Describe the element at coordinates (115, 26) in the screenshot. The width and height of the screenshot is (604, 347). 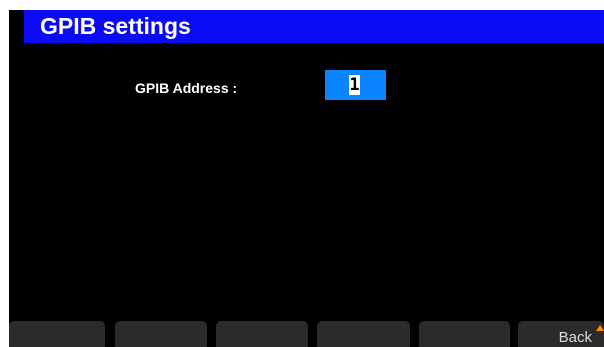
I see `page-title: GPIB settings` at that location.